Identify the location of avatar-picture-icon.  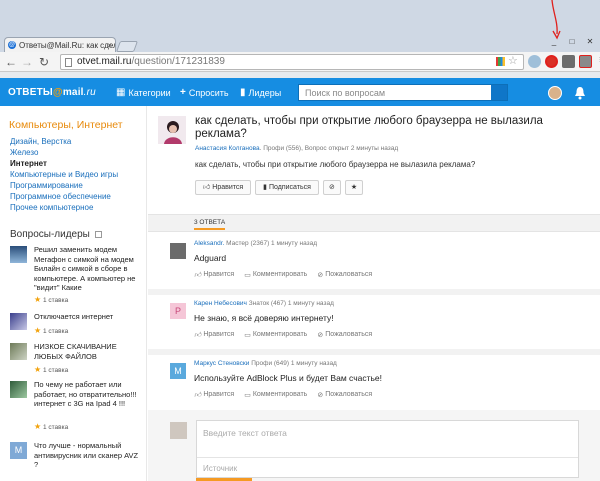
(172, 130).